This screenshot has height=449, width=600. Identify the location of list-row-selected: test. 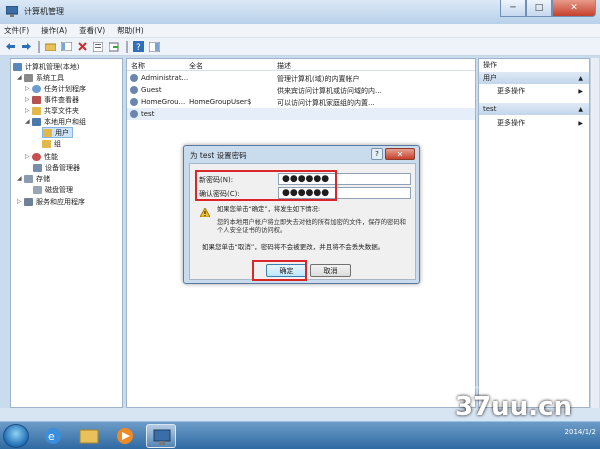
(301, 114).